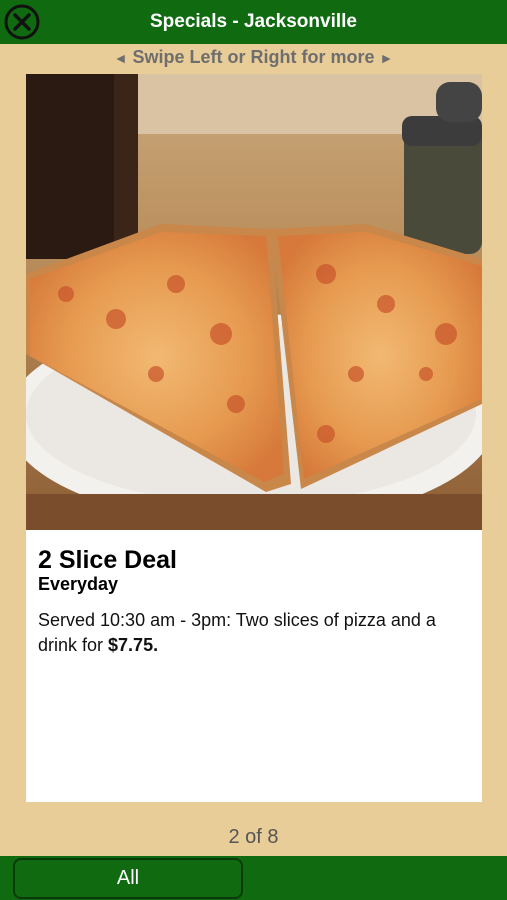  I want to click on top-bar: Specials - Jacksonville, so click(253, 22).